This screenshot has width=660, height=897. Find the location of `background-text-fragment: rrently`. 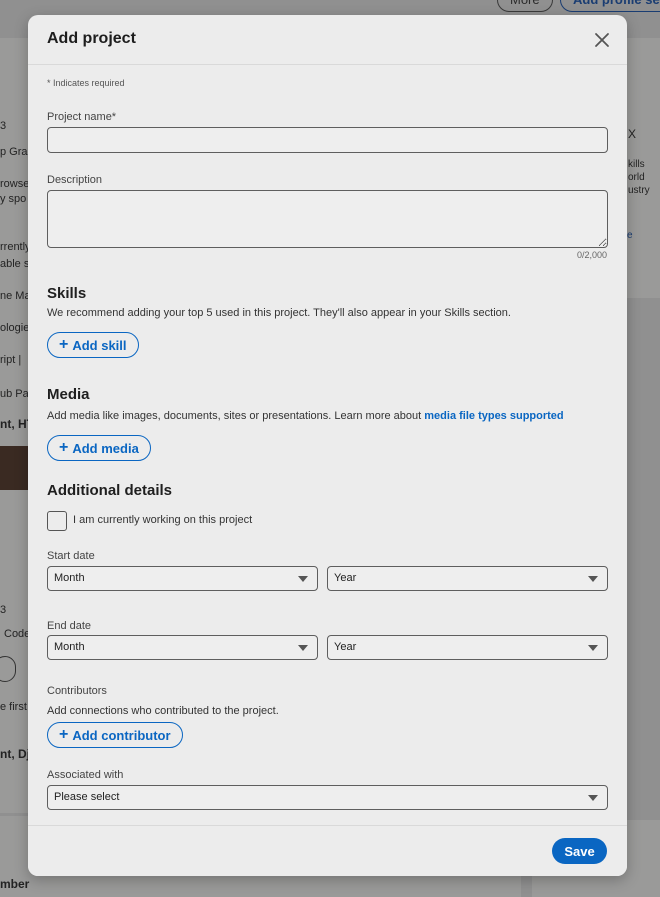

background-text-fragment: rrently is located at coordinates (15, 247).